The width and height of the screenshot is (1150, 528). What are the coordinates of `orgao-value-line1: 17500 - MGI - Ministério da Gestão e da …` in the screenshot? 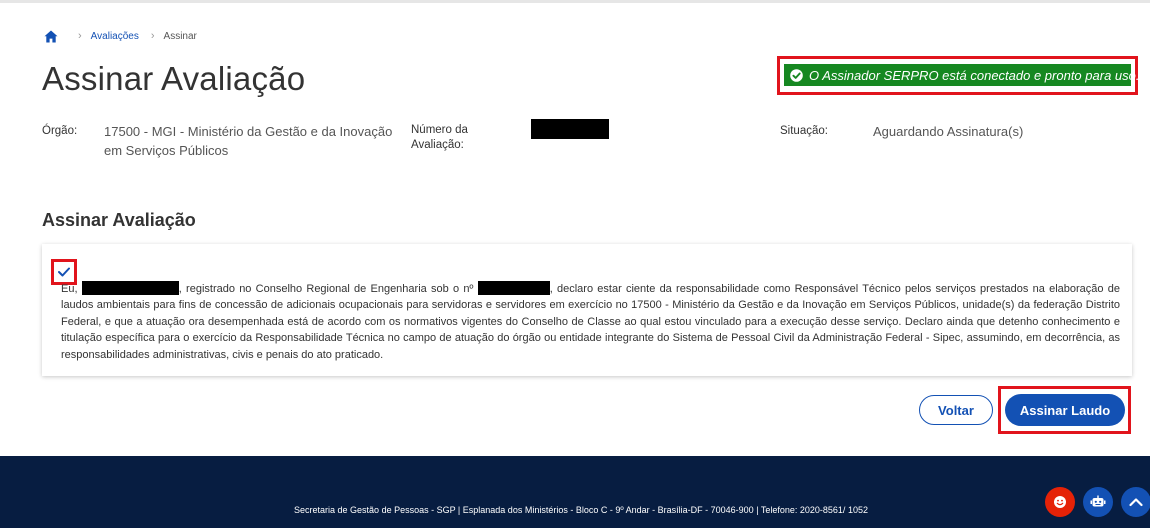 It's located at (248, 131).